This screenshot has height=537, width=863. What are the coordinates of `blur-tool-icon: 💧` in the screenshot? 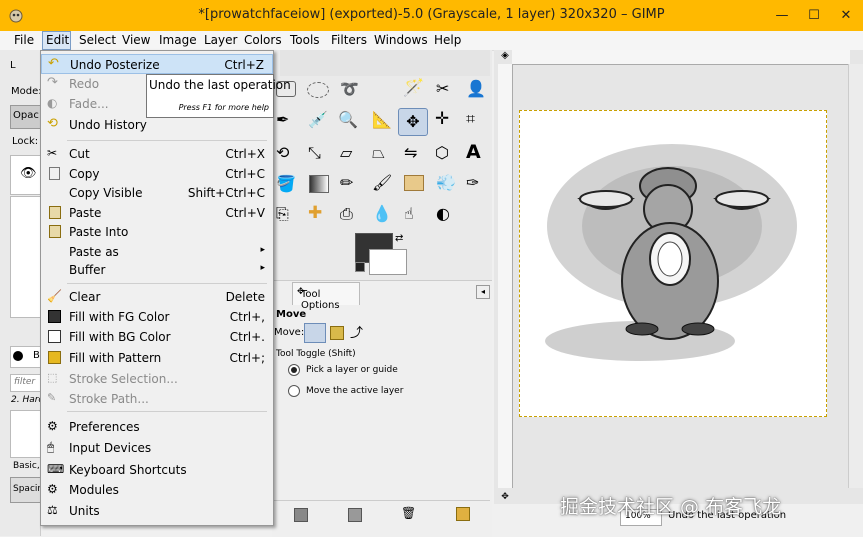 It's located at (382, 213).